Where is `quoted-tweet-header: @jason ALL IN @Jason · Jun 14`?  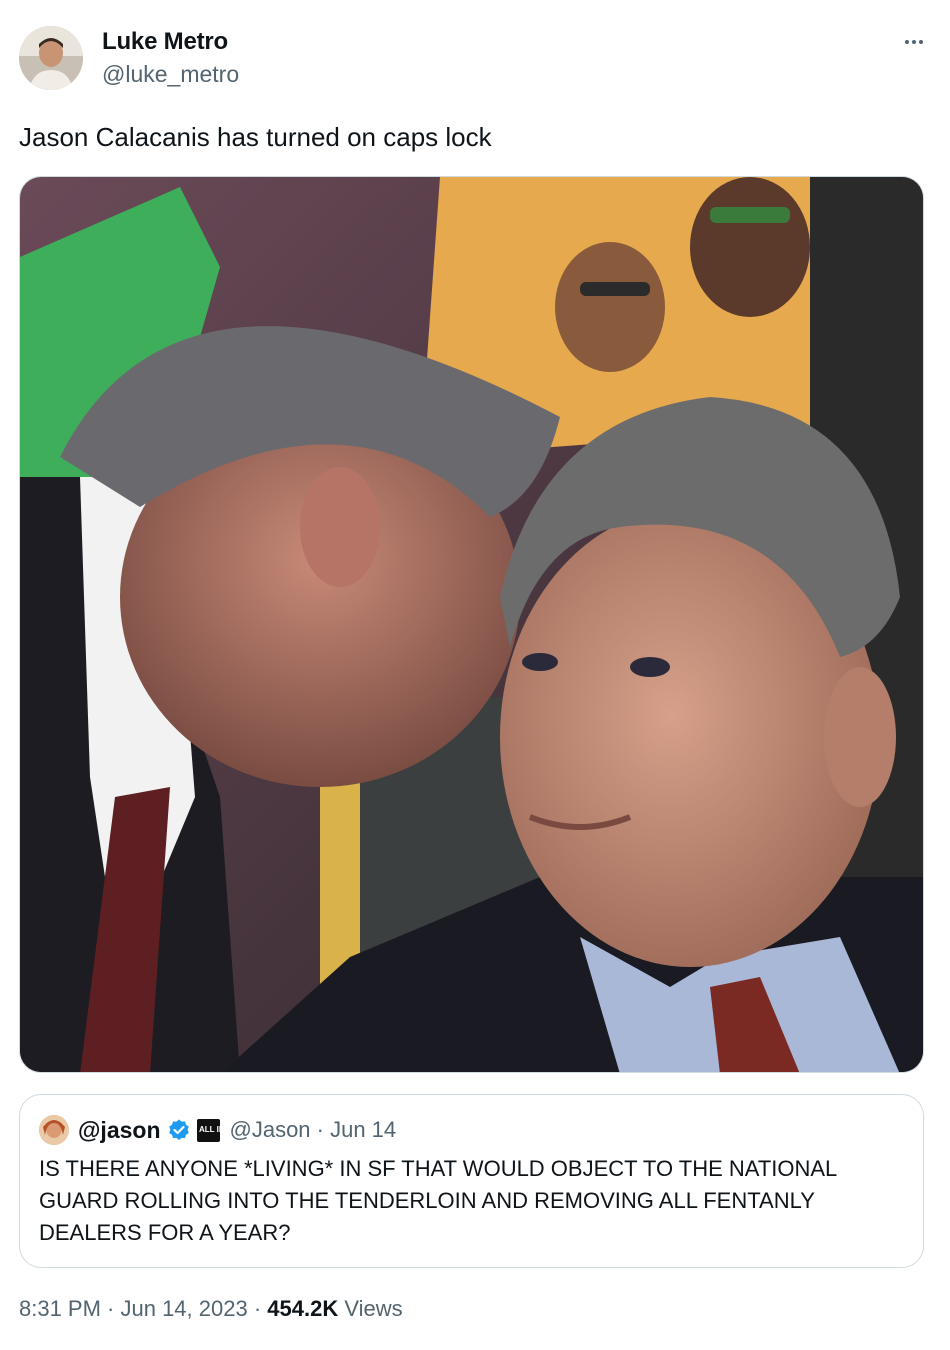
quoted-tweet-header: @jason ALL IN @Jason · Jun 14 is located at coordinates (217, 1130).